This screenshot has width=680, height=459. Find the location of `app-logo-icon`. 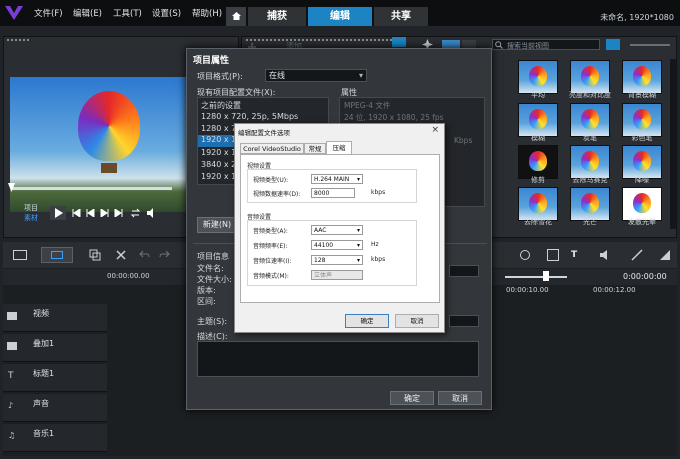

app-logo-icon is located at coordinates (14, 13).